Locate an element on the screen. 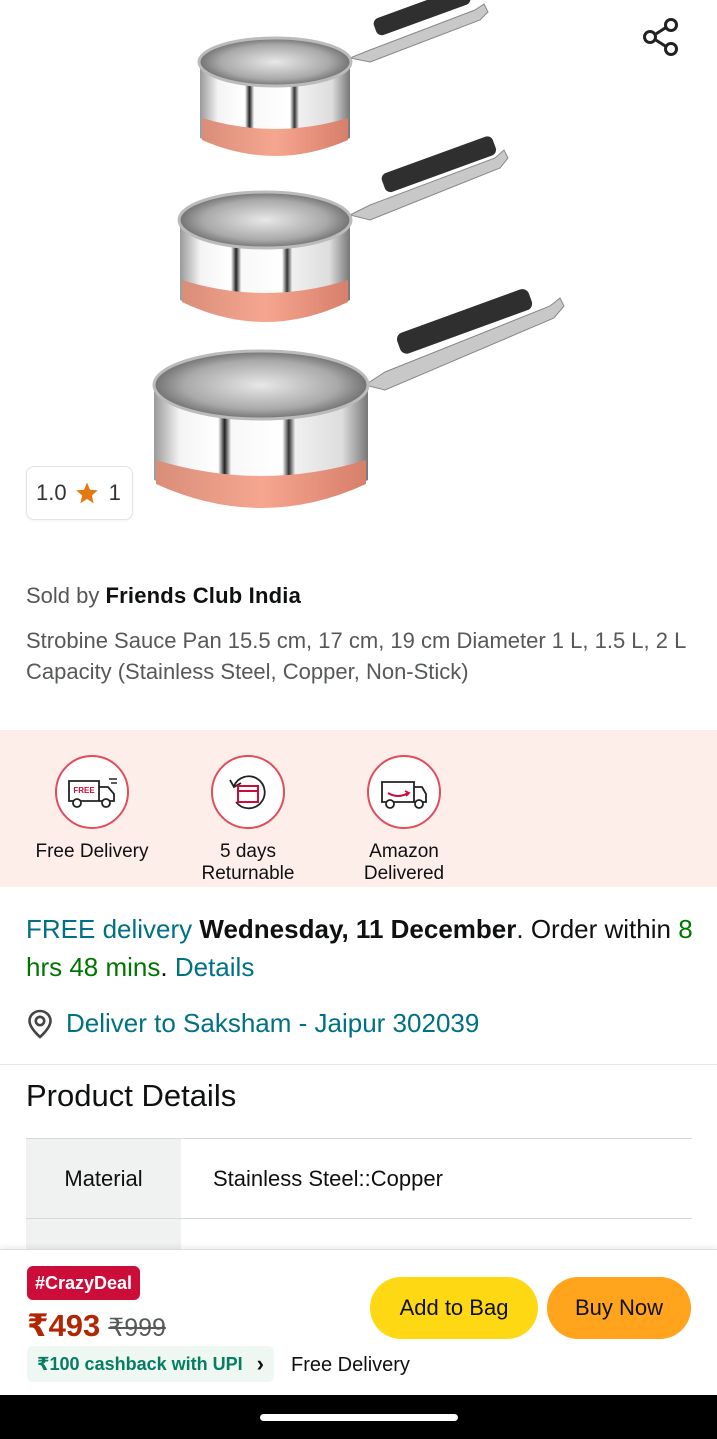 This screenshot has height=1439, width=717. upi-cashback-offer: ₹100 cashback with UPI › is located at coordinates (150, 1364).